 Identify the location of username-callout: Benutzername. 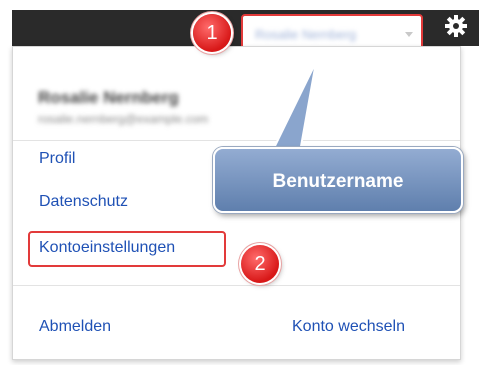
(338, 180).